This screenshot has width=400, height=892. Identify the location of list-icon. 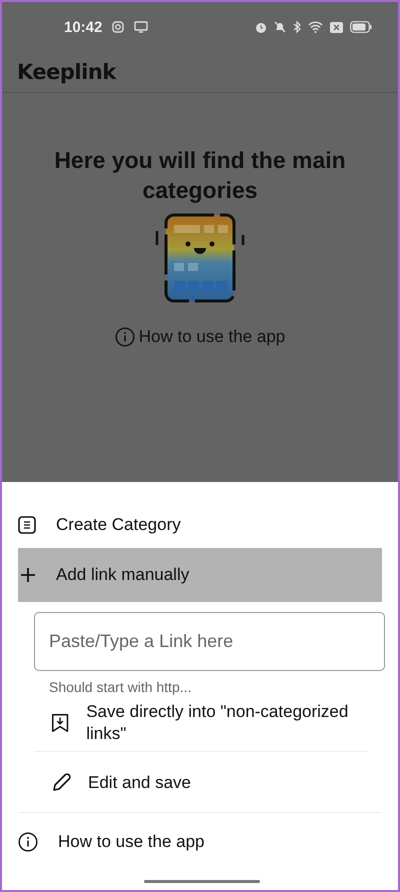
(27, 525).